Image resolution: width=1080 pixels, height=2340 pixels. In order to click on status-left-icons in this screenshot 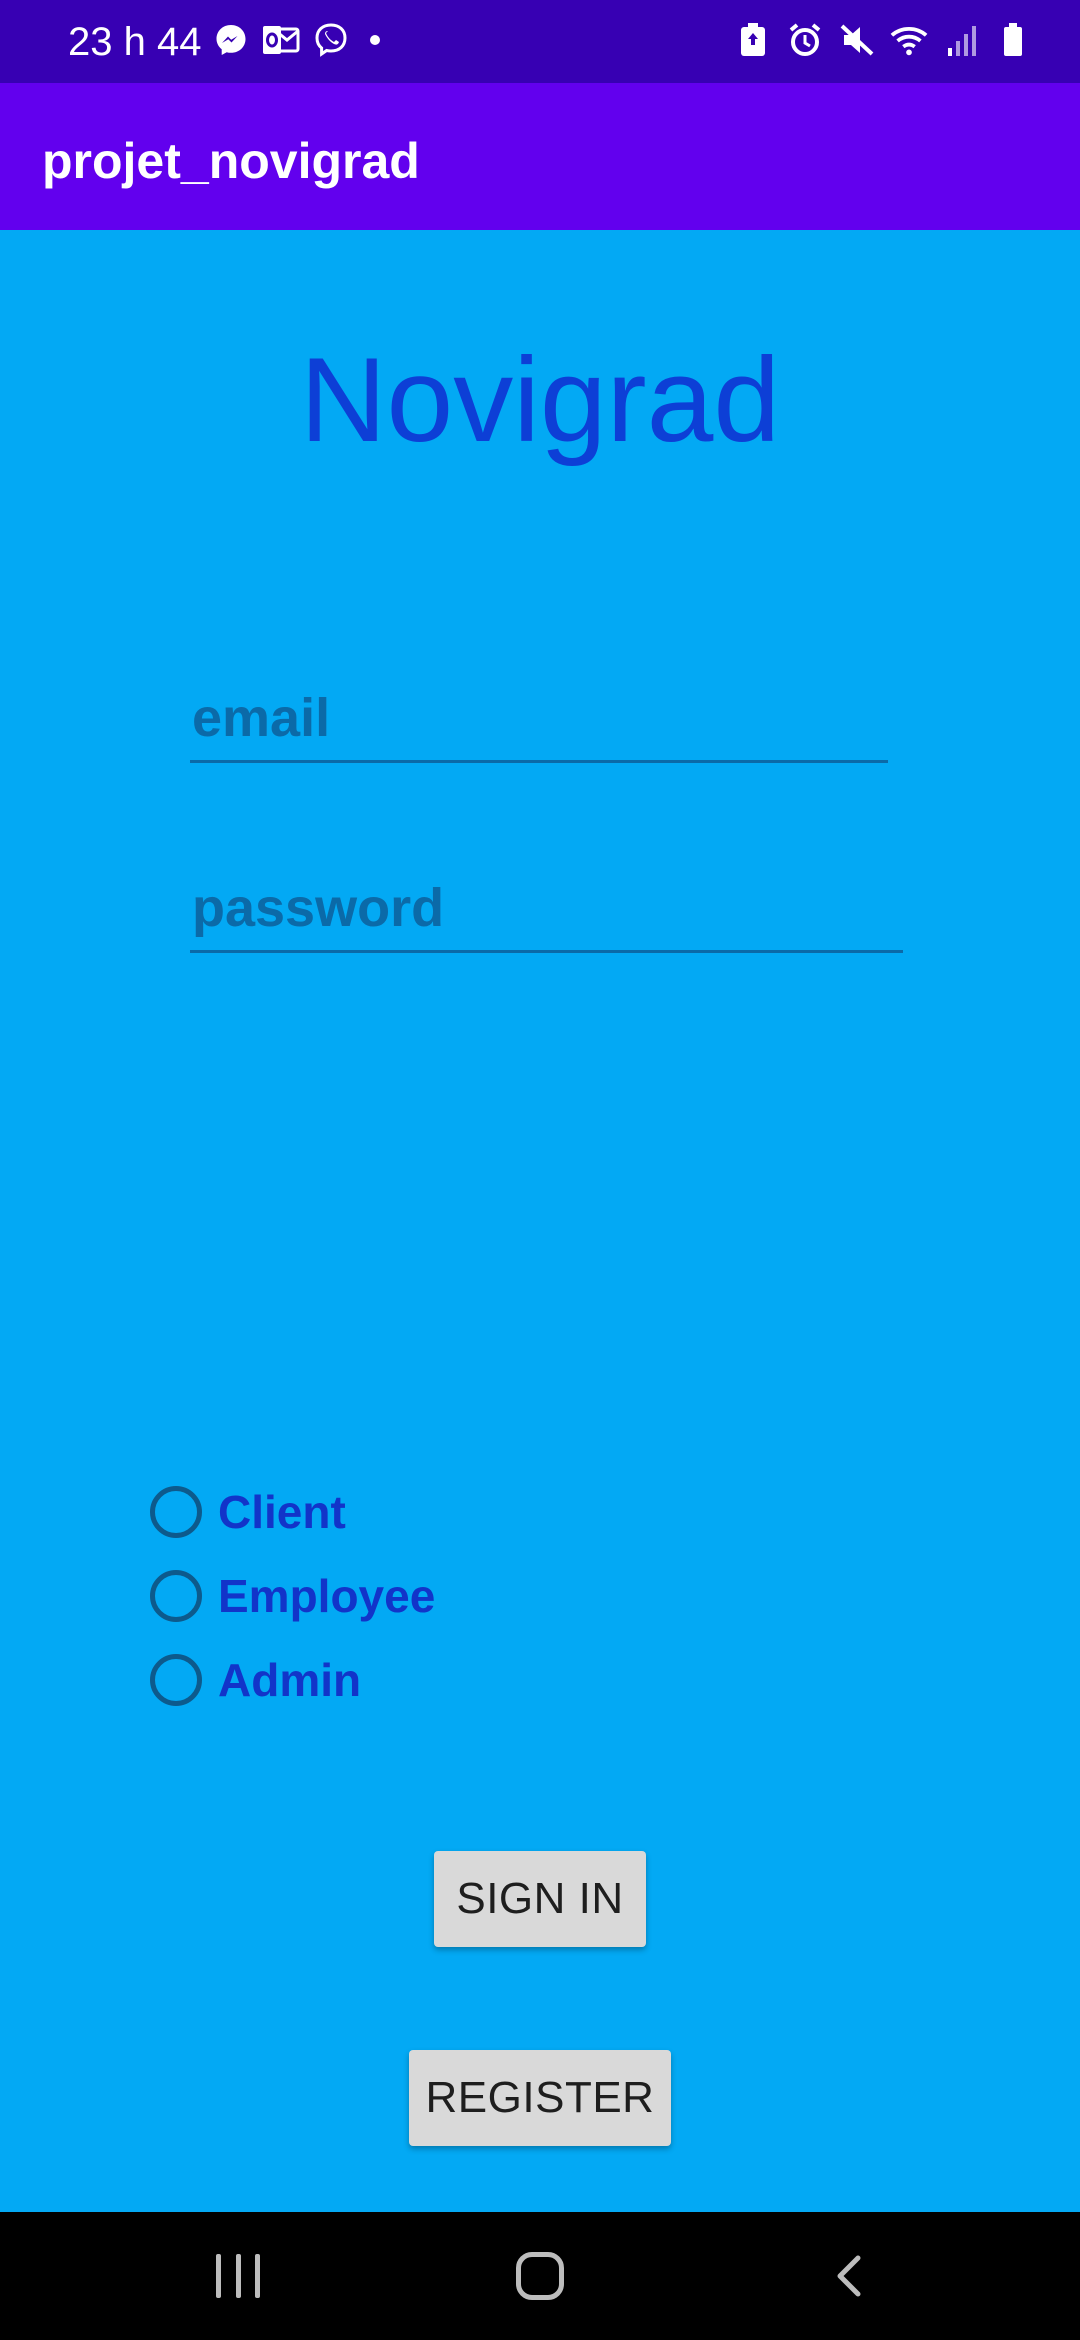, I will do `click(296, 40)`.